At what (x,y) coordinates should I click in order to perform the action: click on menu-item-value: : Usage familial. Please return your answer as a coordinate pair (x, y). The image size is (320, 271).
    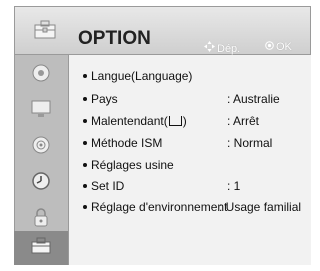
    Looking at the image, I should click on (260, 207).